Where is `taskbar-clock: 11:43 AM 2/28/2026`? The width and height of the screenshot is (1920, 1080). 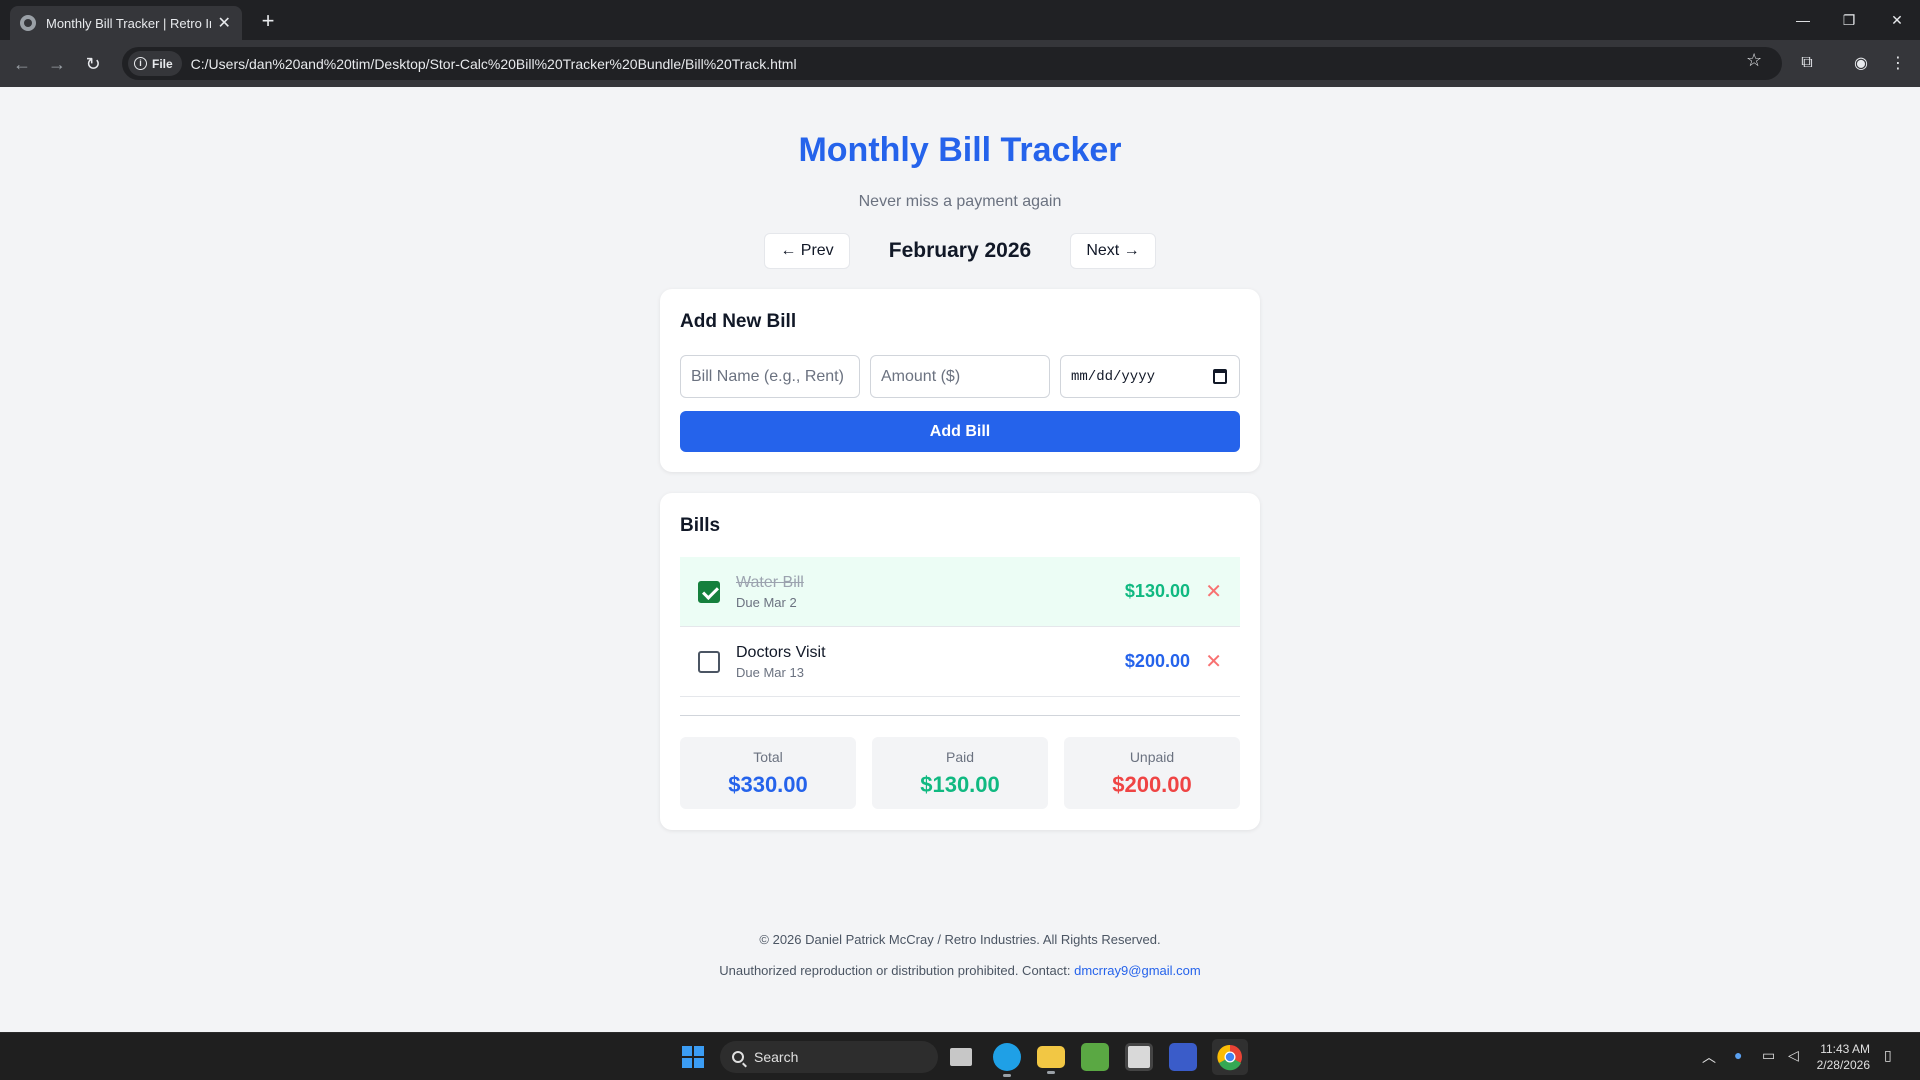
taskbar-clock: 11:43 AM 2/28/2026 is located at coordinates (1836, 1057).